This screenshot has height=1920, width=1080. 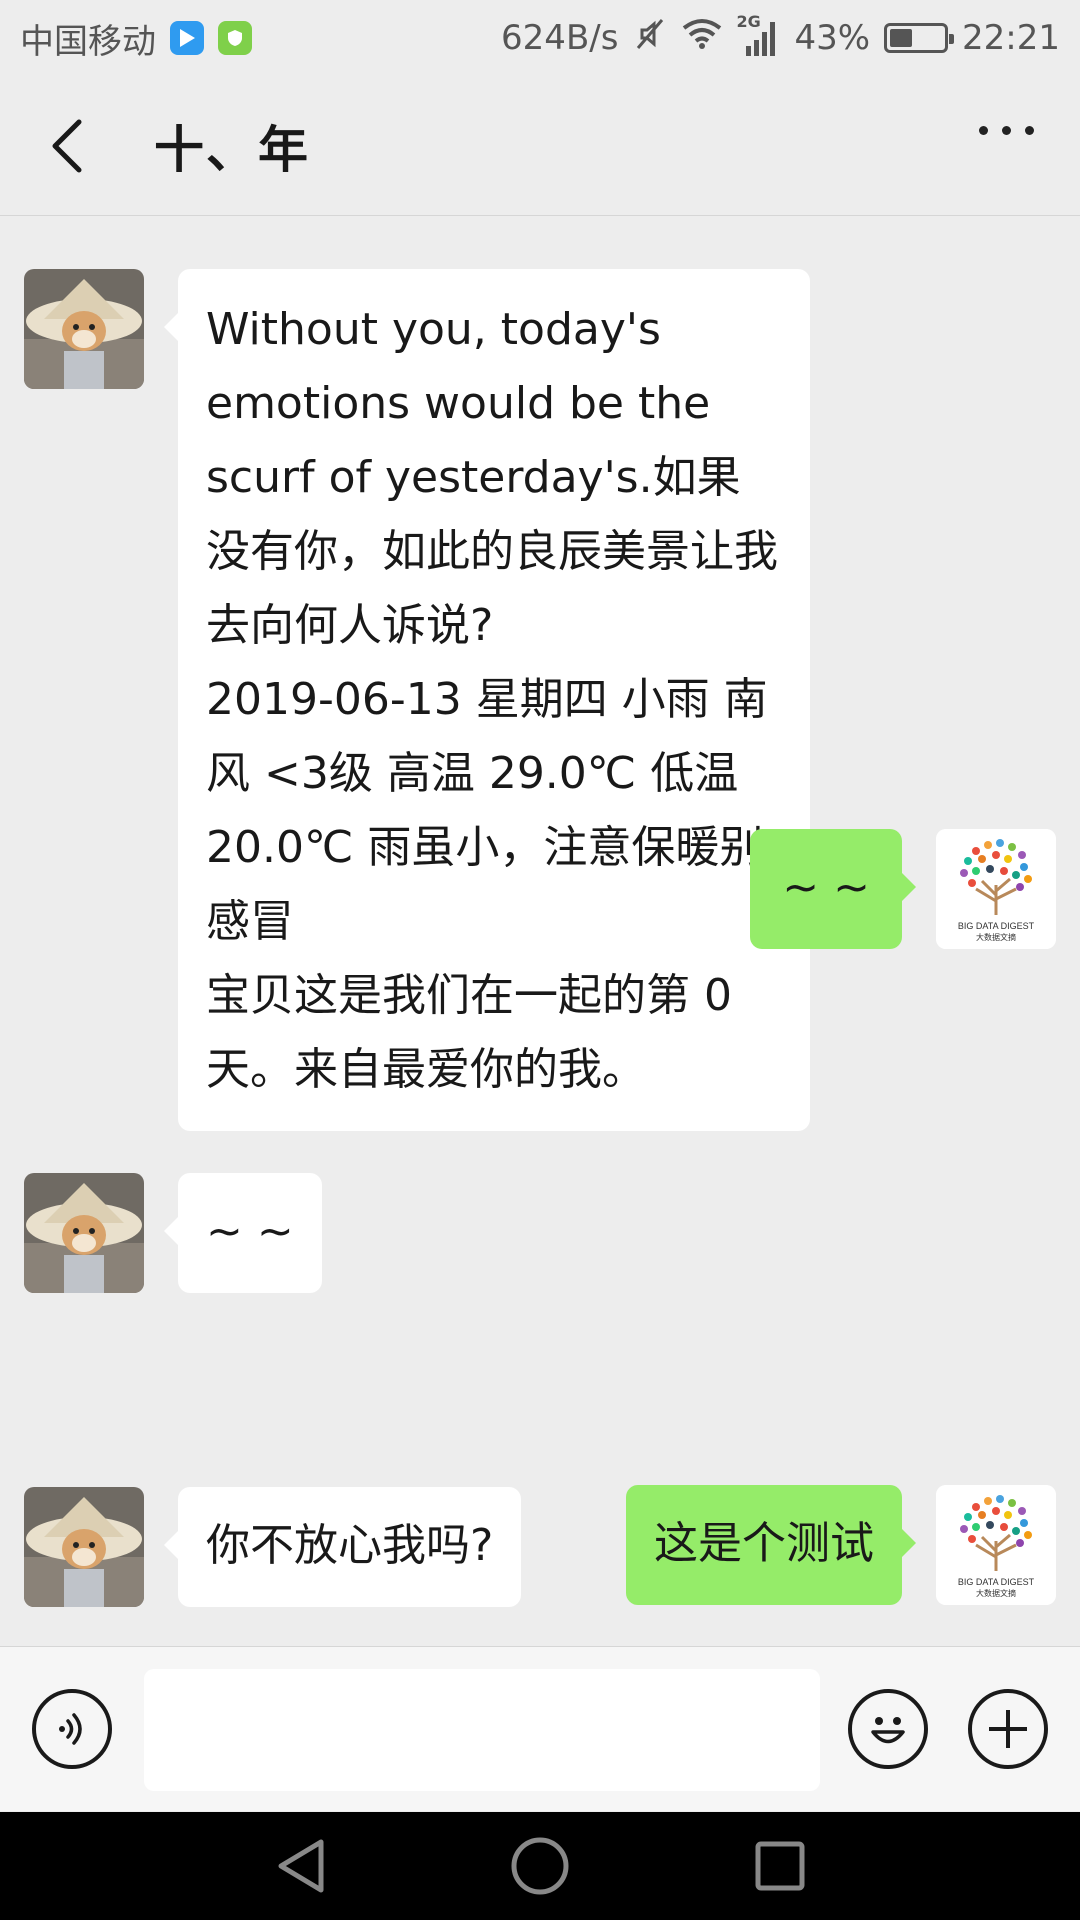 I want to click on carrier-label: 中国移动, so click(x=88, y=41).